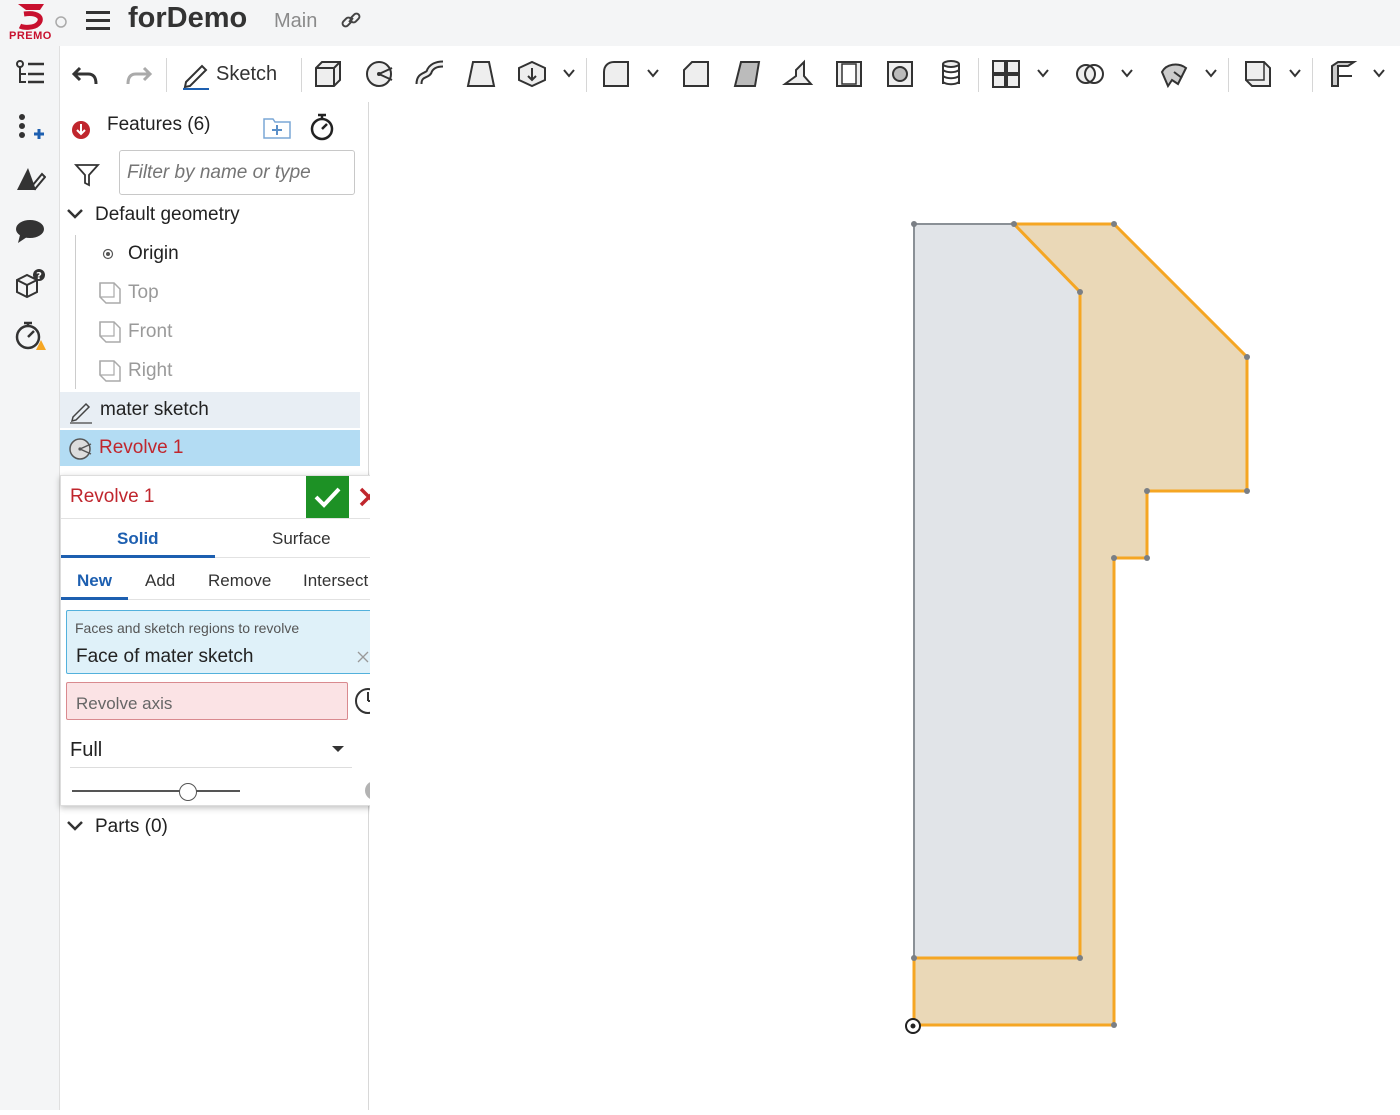 This screenshot has height=1115, width=1400. I want to click on parts-label: Parts (0), so click(131, 826).